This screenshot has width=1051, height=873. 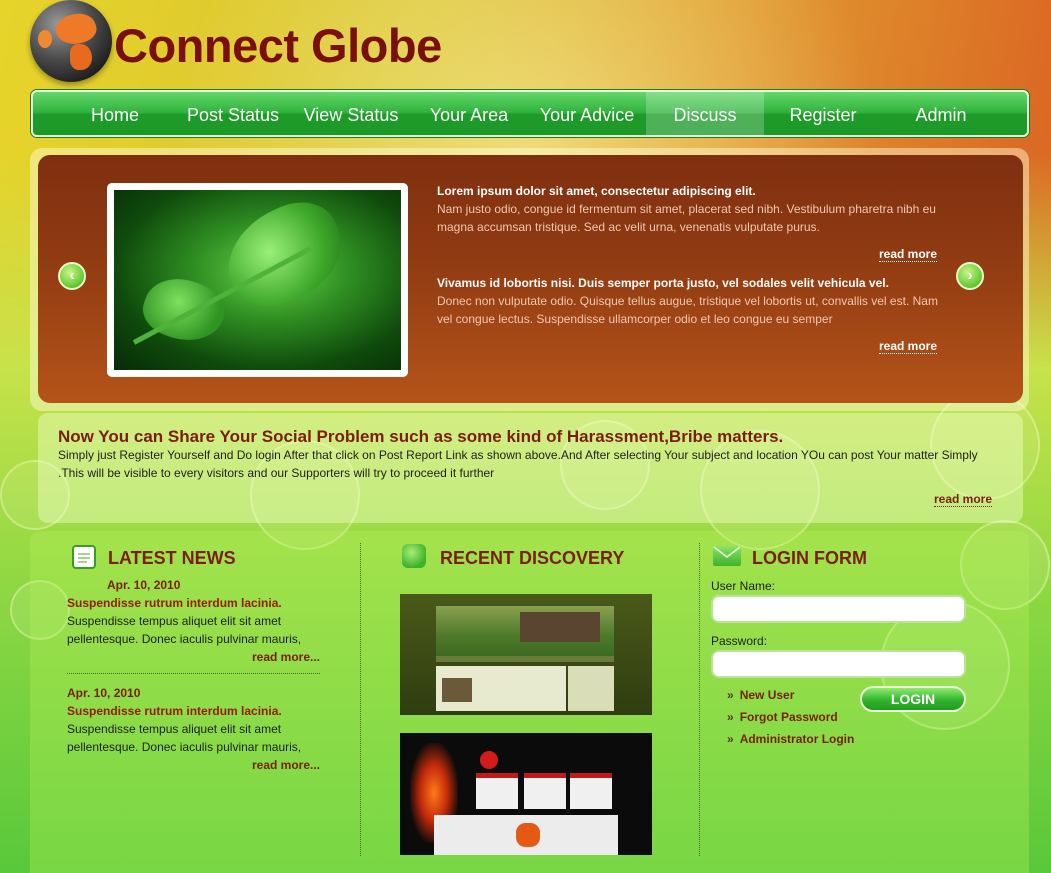 I want to click on login-form-title: LOGIN FORM, so click(x=809, y=558).